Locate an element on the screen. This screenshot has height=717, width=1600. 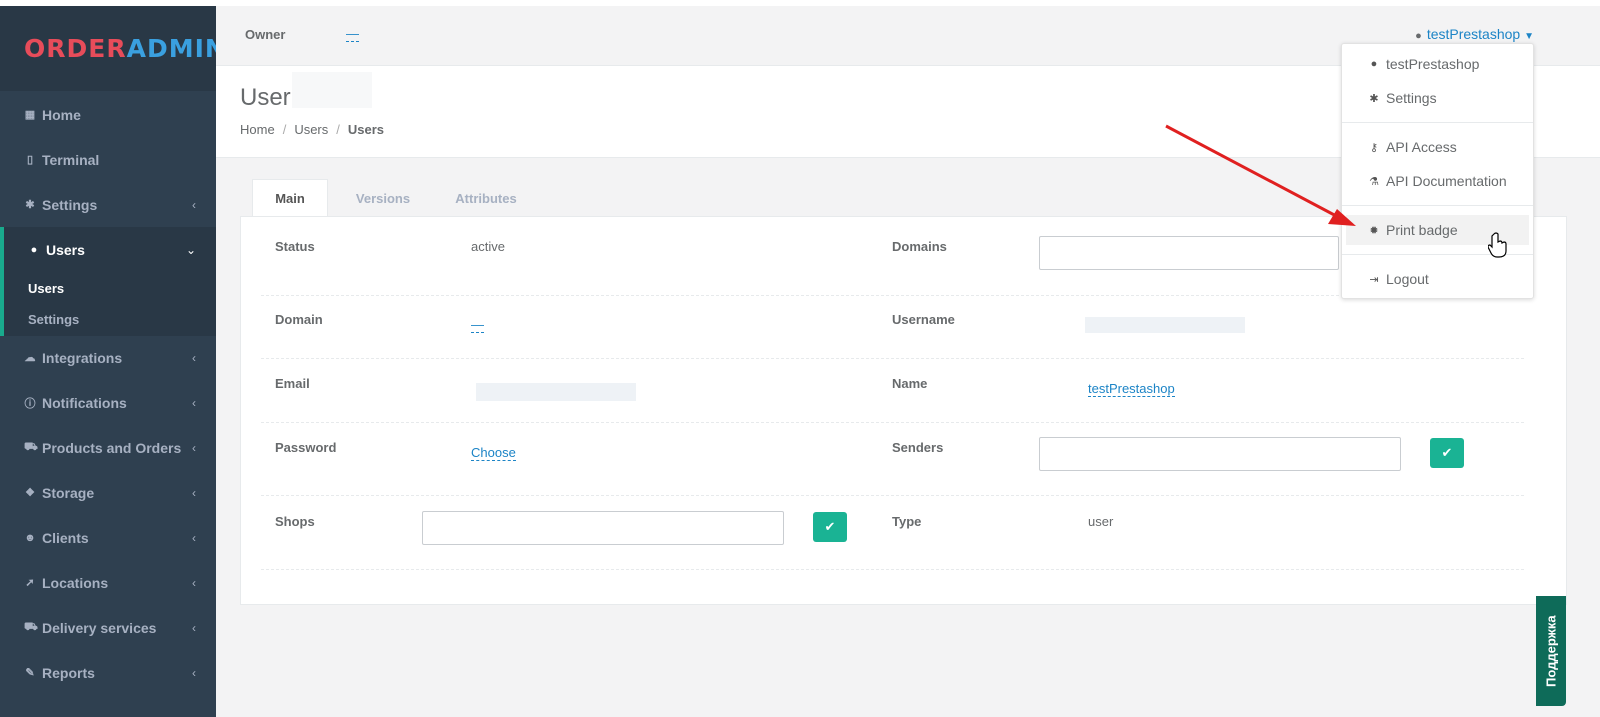
users-icon: ☻ is located at coordinates (30, 537).